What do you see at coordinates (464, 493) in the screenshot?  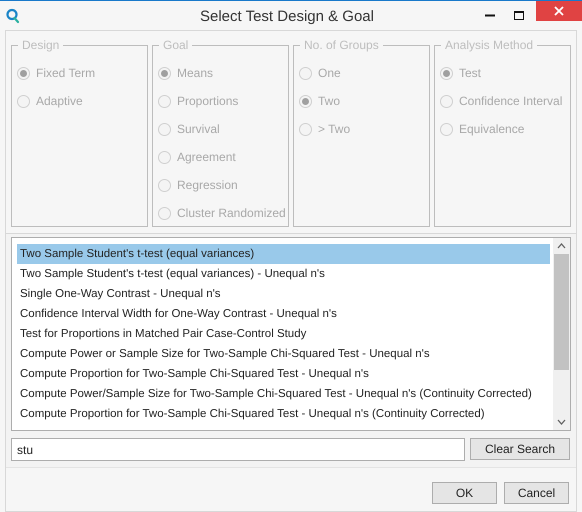 I see `ok-button: OK` at bounding box center [464, 493].